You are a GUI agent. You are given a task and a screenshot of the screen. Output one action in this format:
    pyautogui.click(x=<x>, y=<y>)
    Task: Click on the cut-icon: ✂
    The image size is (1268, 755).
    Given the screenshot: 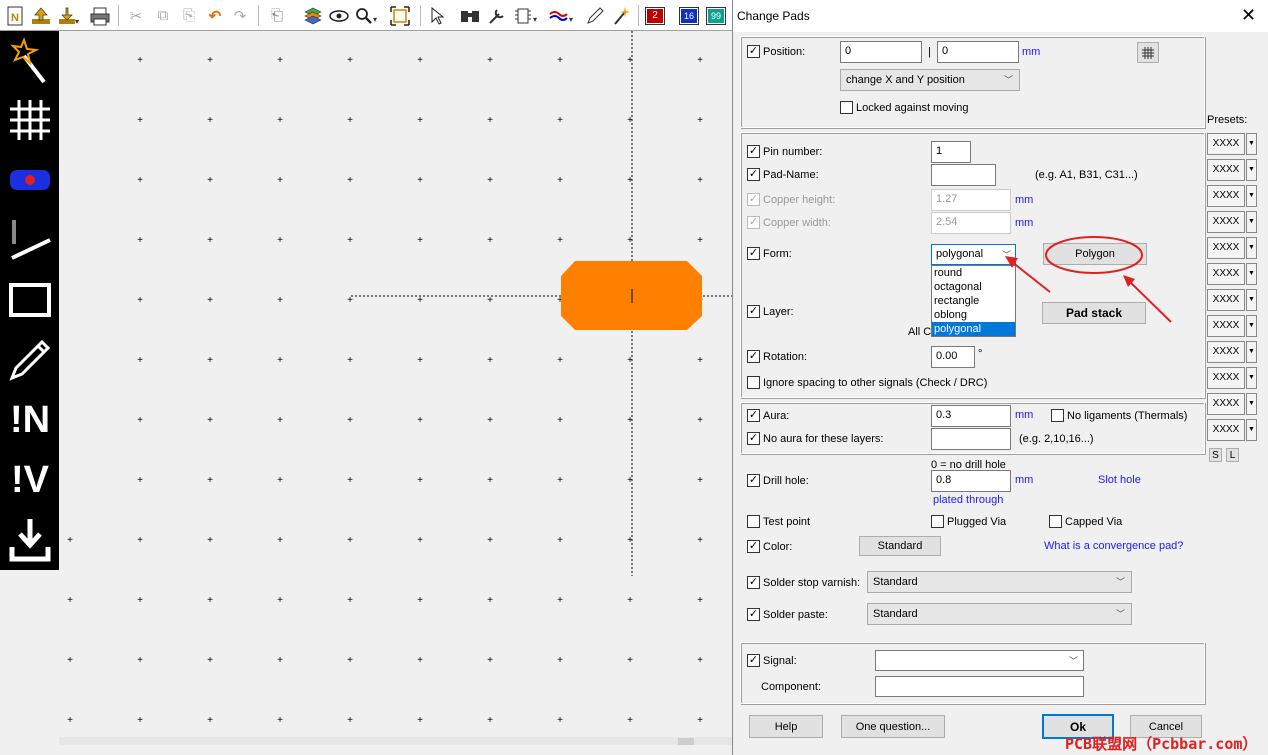 What is the action you would take?
    pyautogui.click(x=136, y=15)
    